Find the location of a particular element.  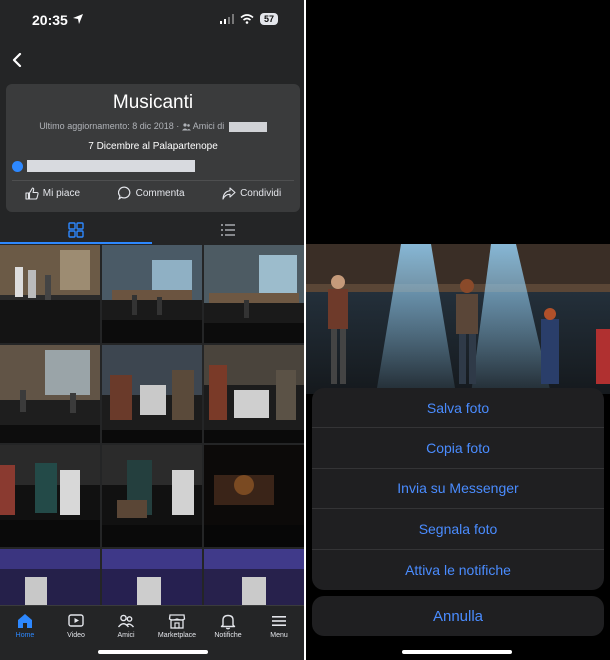

nav-home: Home is located at coordinates (25, 625).